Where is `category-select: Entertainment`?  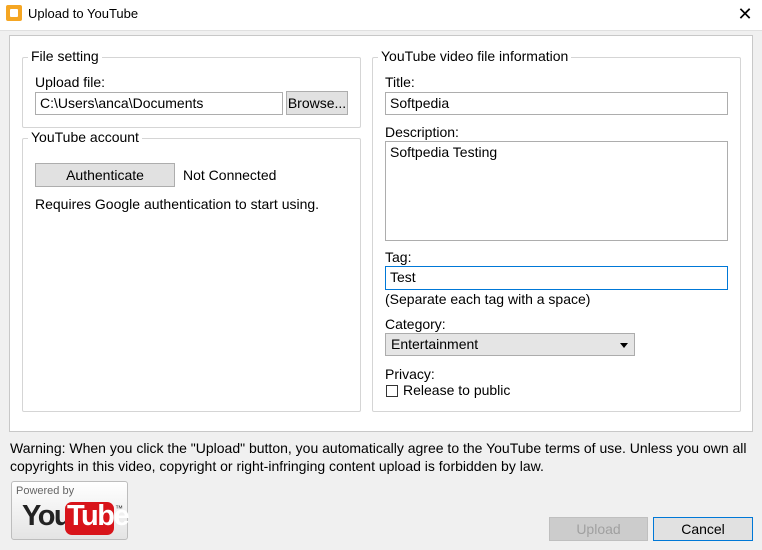 category-select: Entertainment is located at coordinates (510, 344).